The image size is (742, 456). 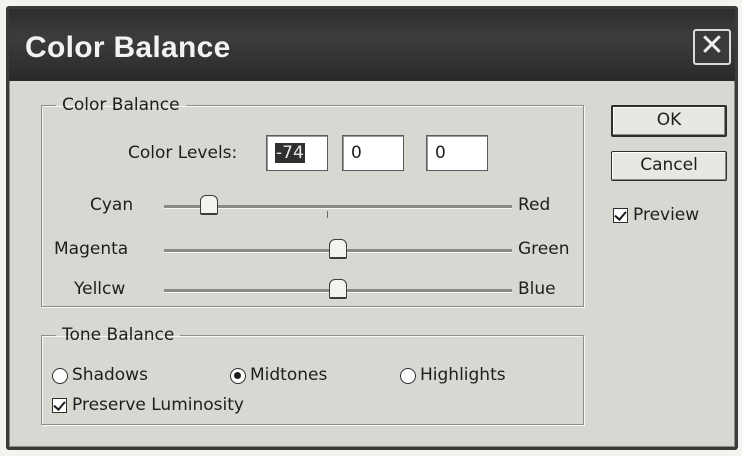 I want to click on preview-label: Preview, so click(x=666, y=215).